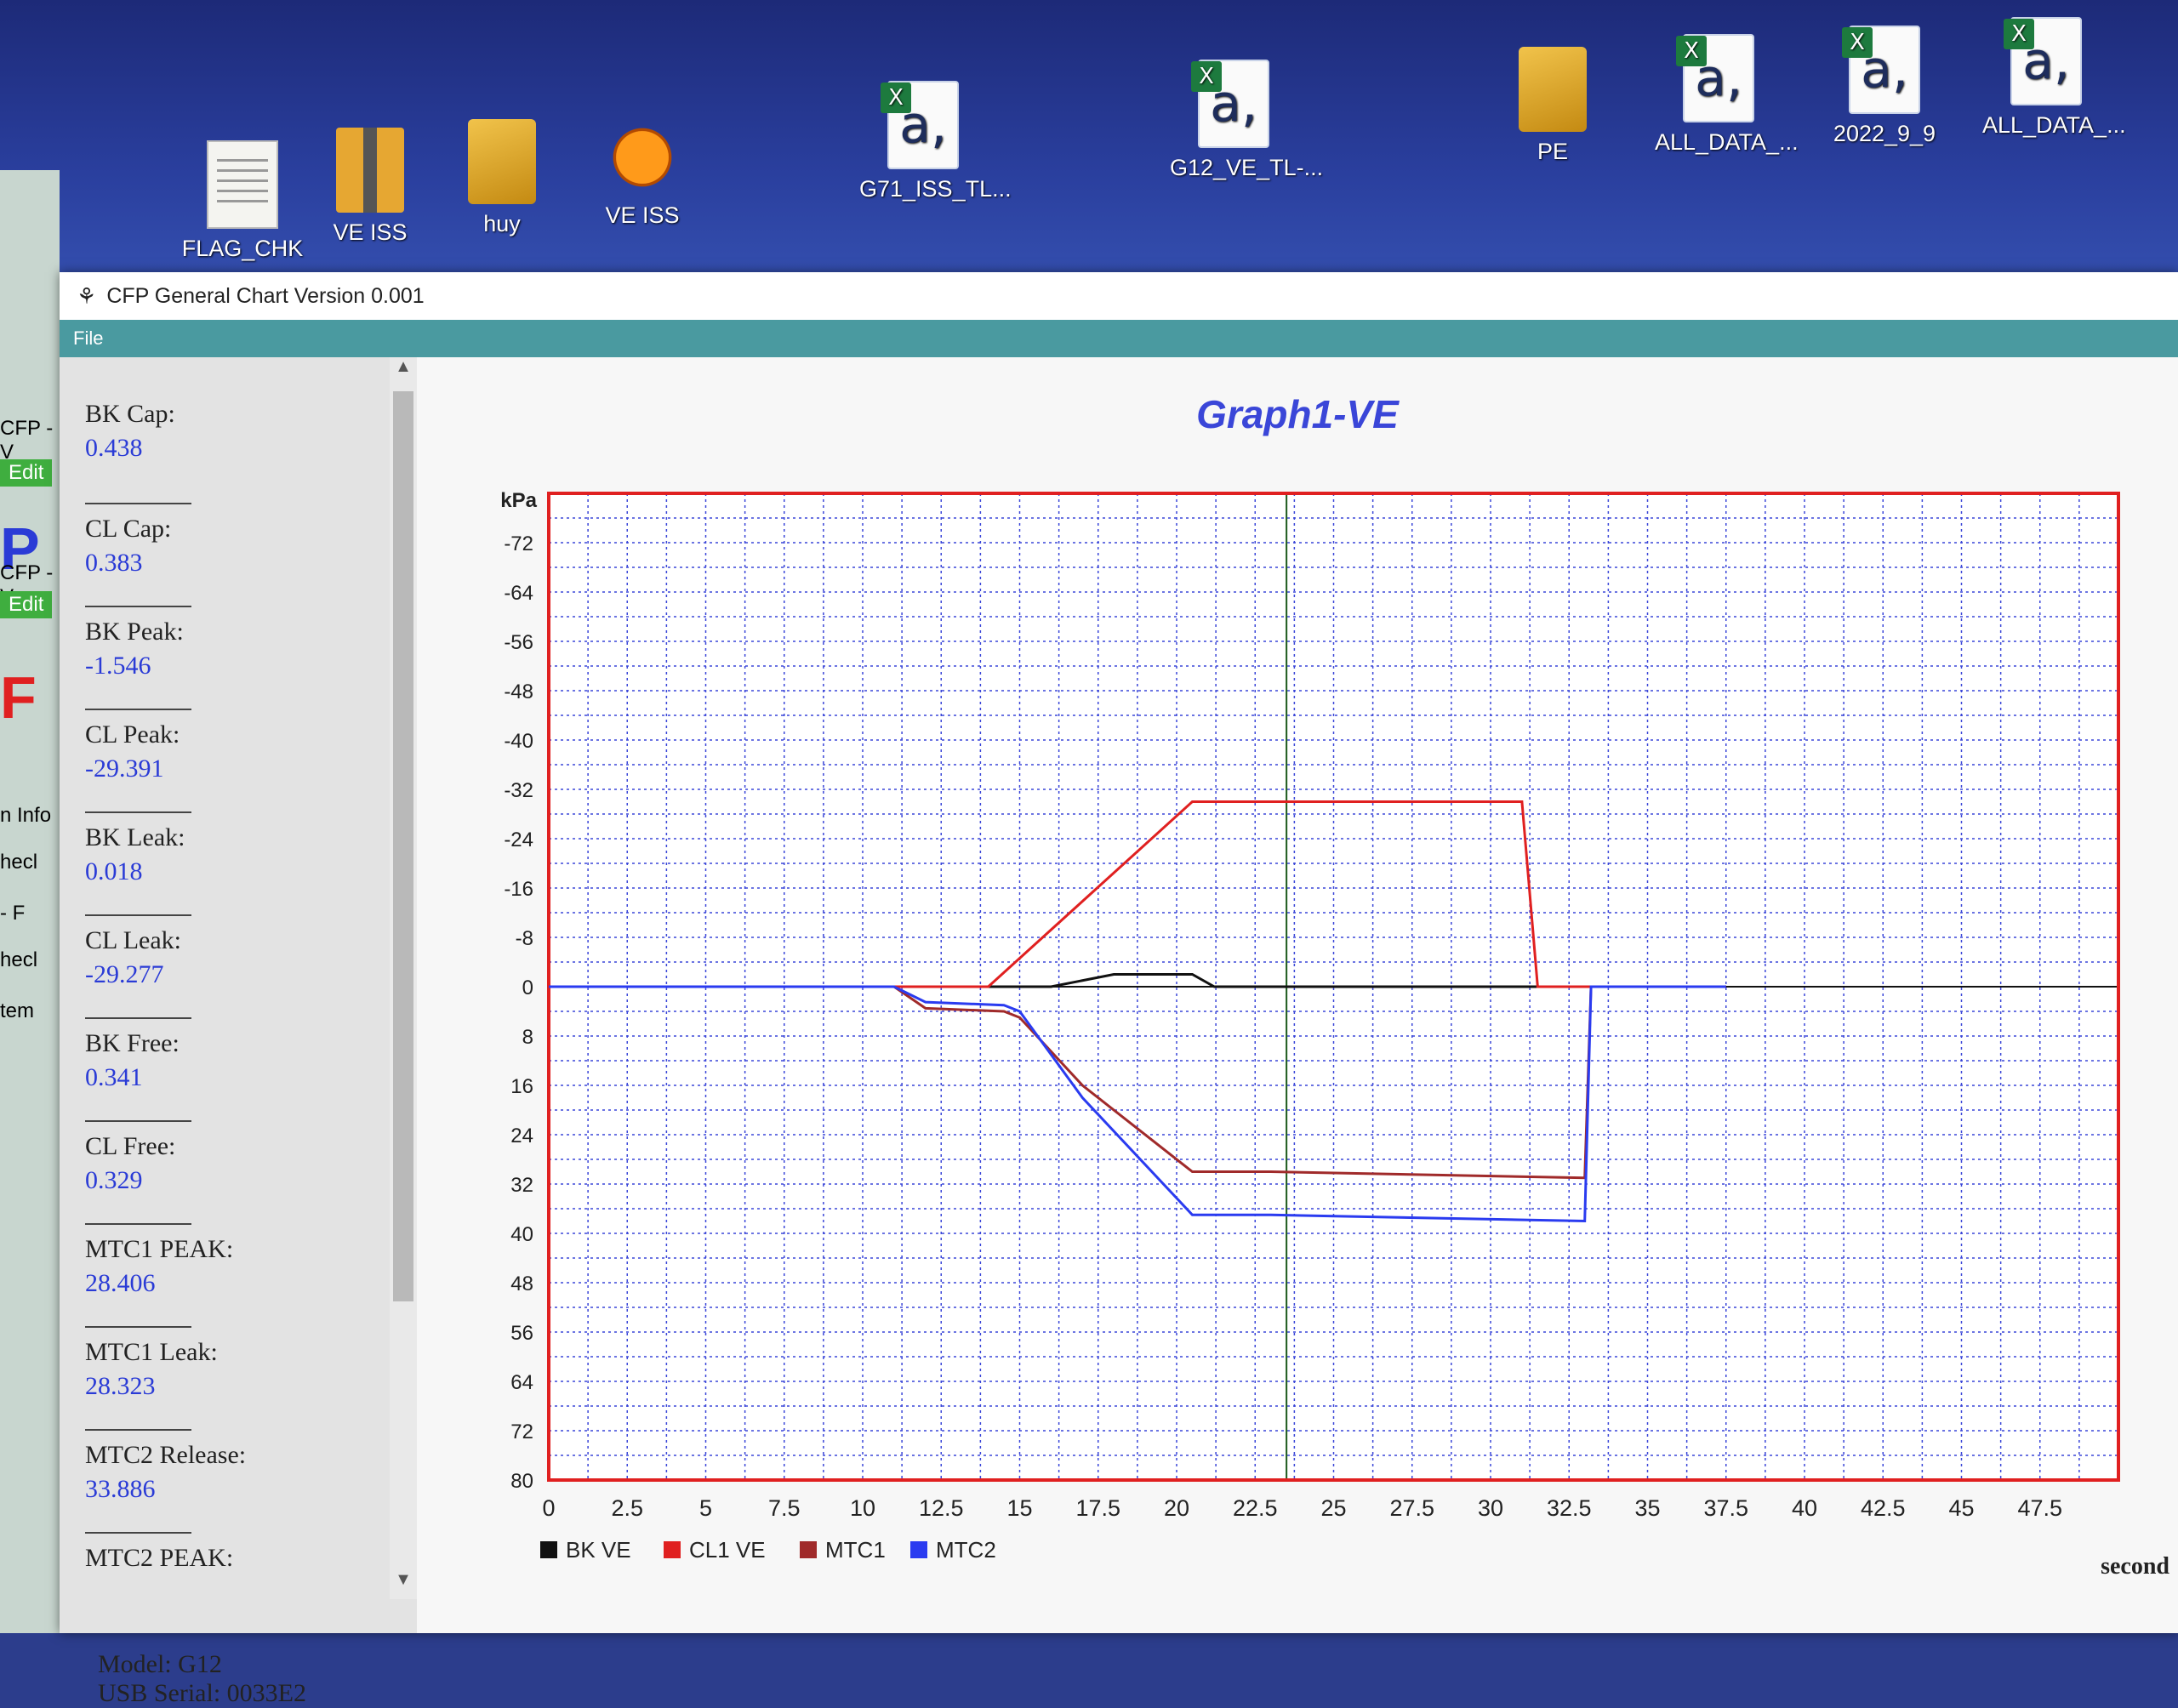 The width and height of the screenshot is (2178, 1708). Describe the element at coordinates (2135, 1566) in the screenshot. I see `x-axis-label: second` at that location.